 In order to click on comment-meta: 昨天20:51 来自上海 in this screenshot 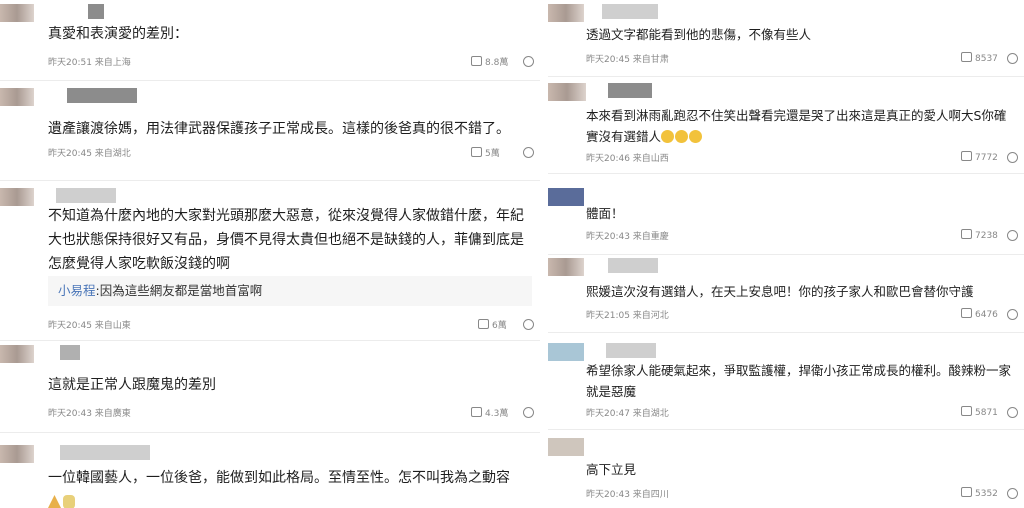, I will do `click(89, 63)`.